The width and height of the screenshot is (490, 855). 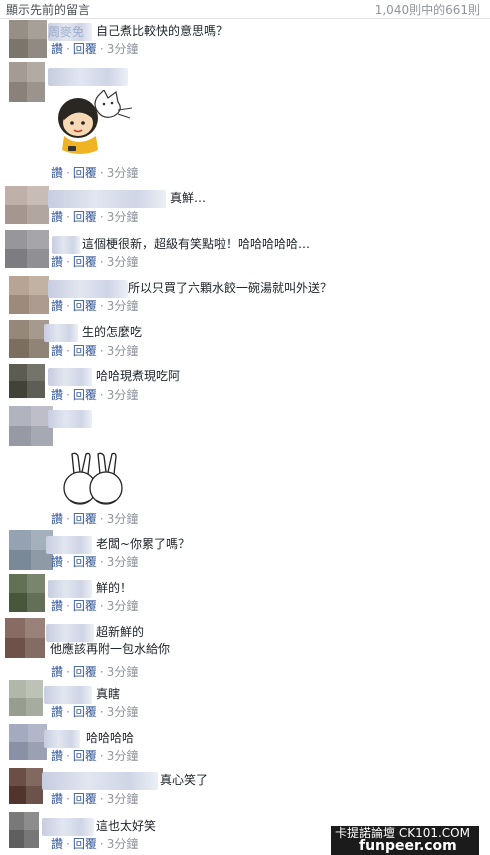 What do you see at coordinates (70, 32) in the screenshot?
I see `commenter-name: 周麥免` at bounding box center [70, 32].